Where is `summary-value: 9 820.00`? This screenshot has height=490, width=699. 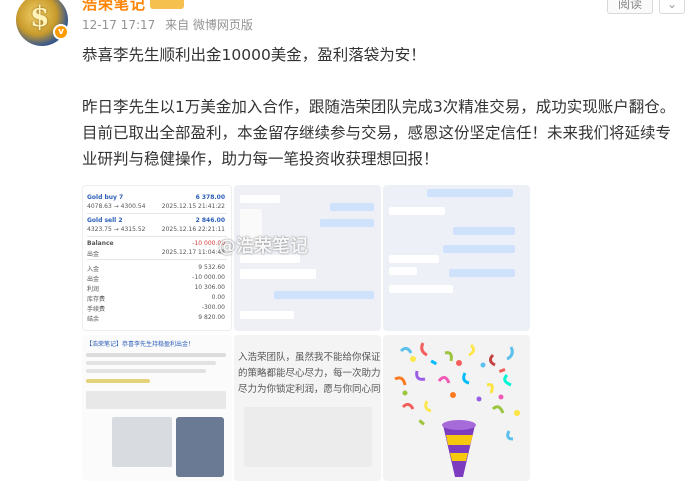
summary-value: 9 820.00 is located at coordinates (211, 317).